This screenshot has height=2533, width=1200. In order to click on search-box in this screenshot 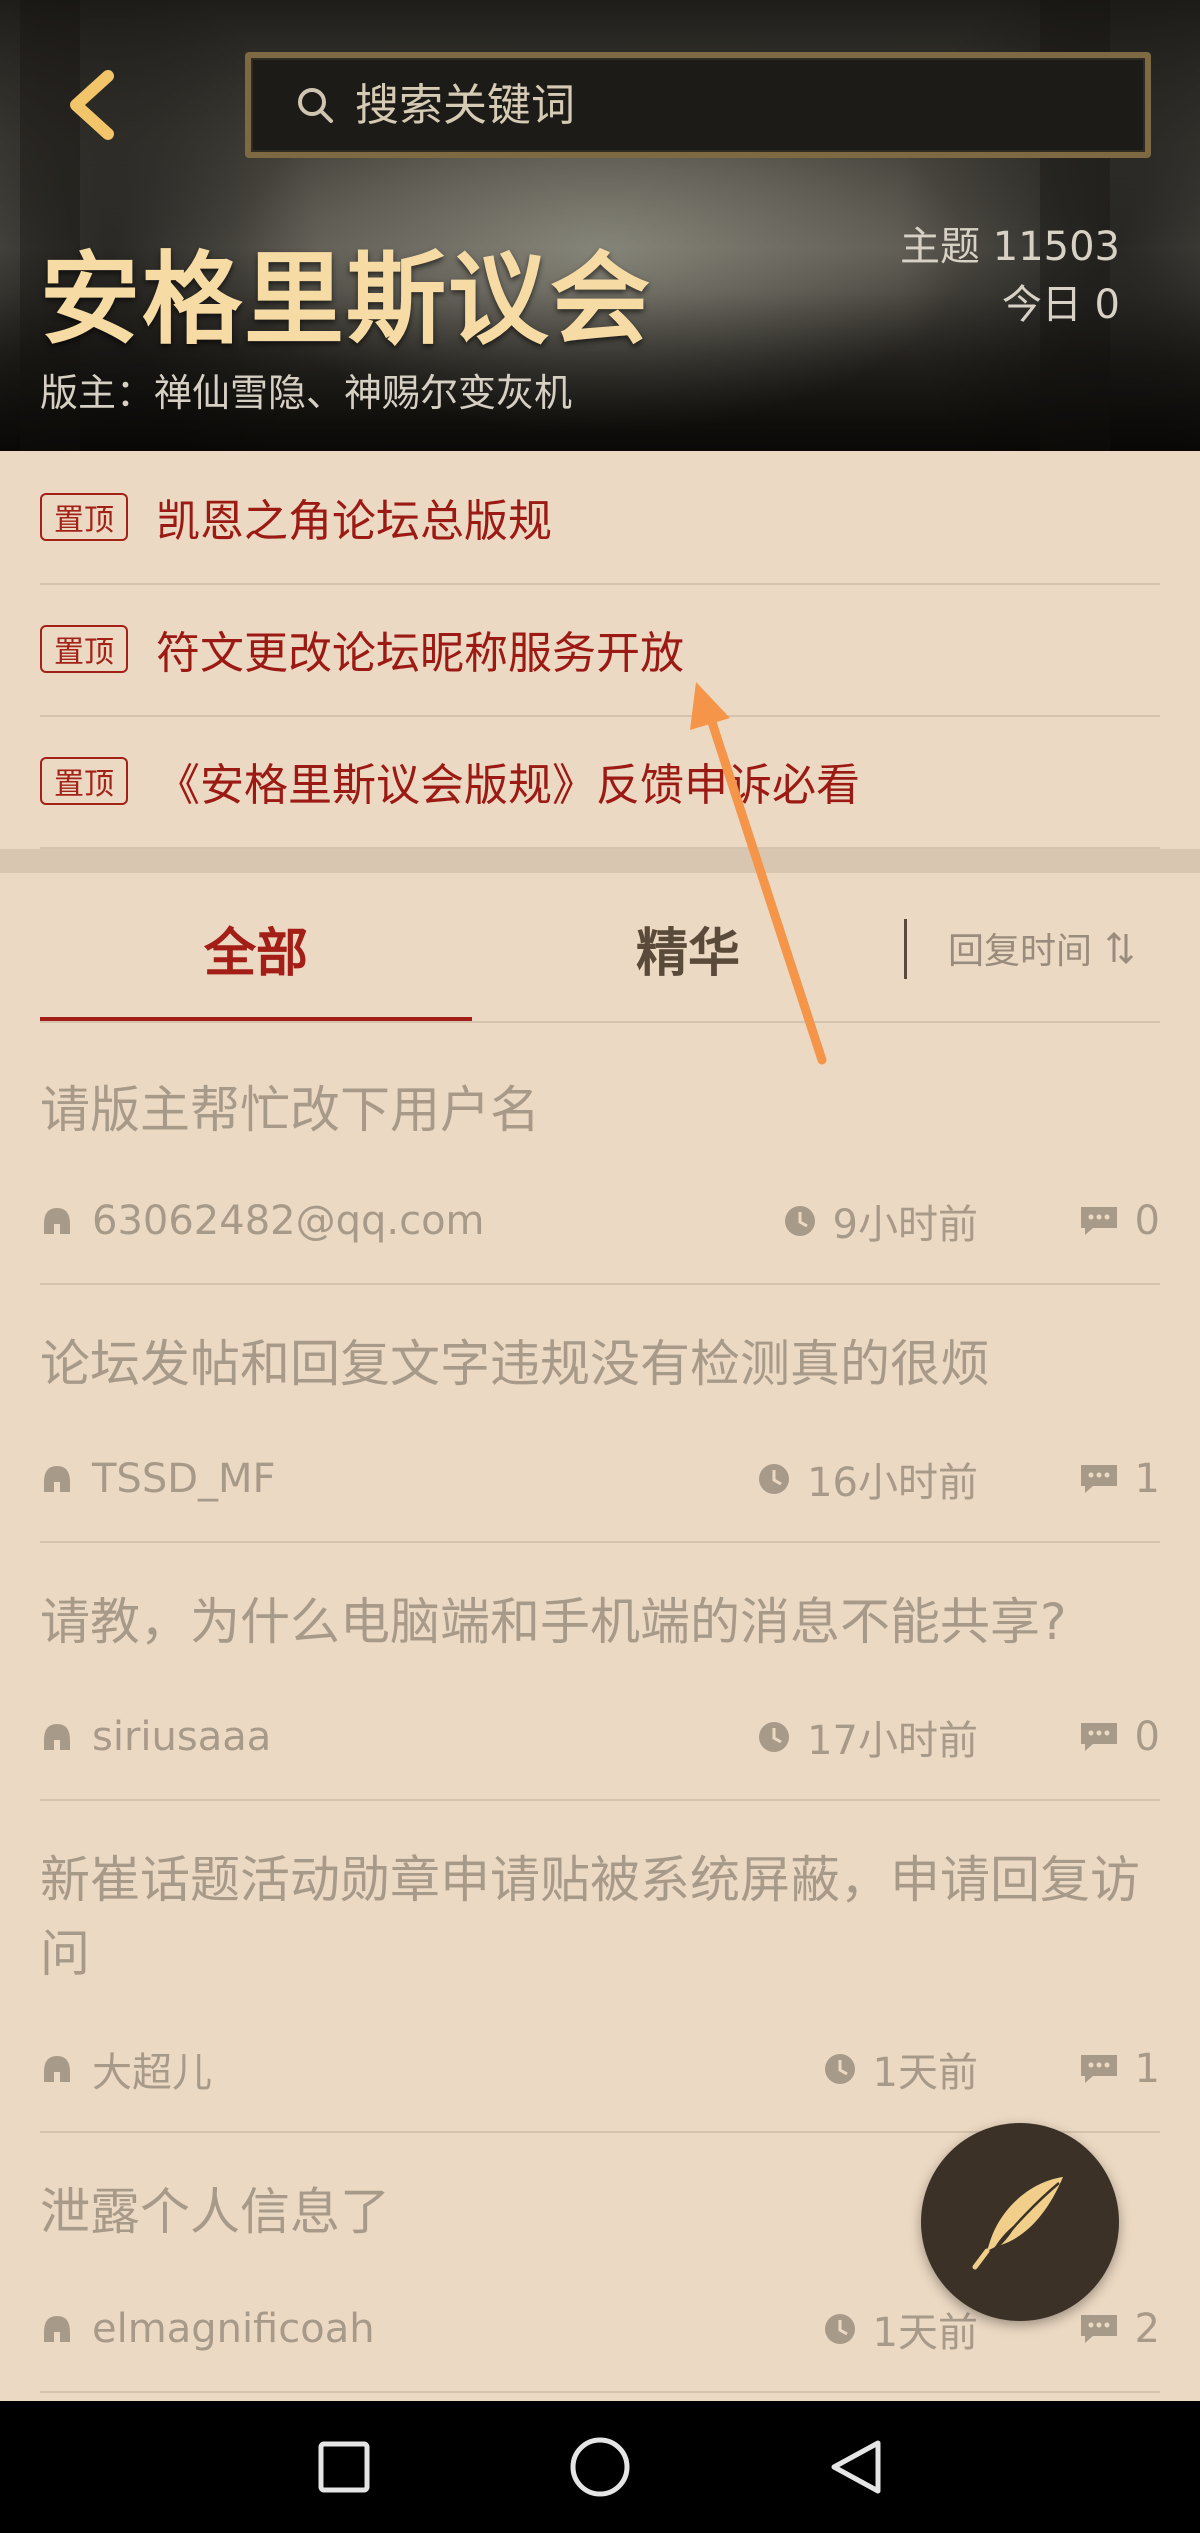, I will do `click(698, 105)`.